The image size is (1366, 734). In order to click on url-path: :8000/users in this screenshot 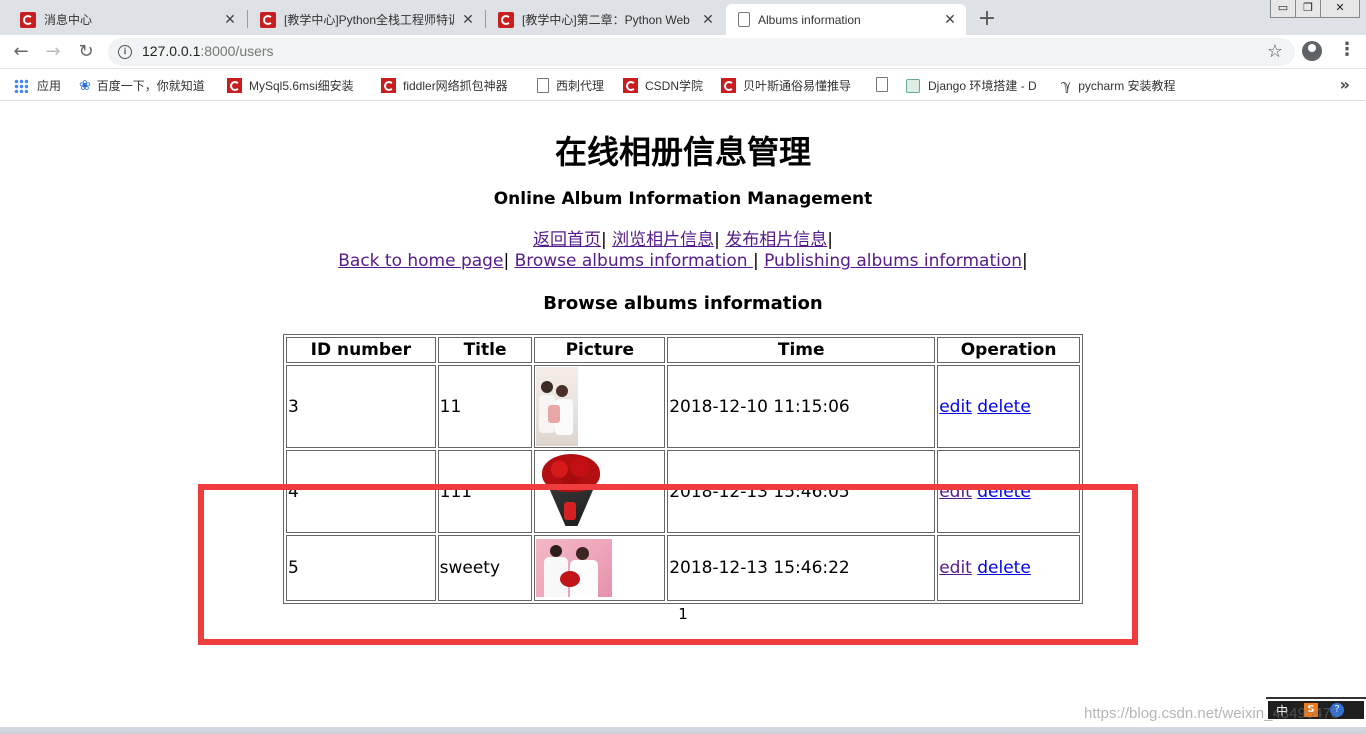, I will do `click(237, 51)`.